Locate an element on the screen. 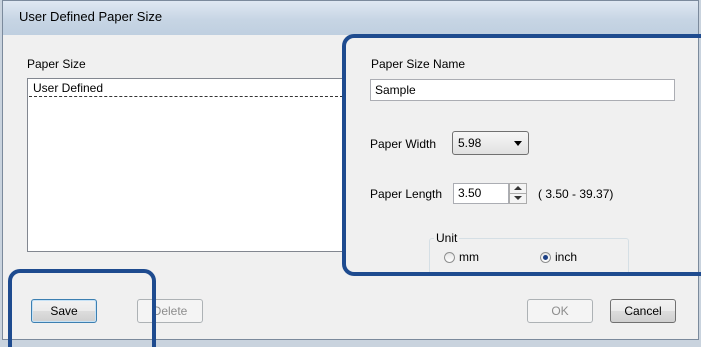  paper-size-label: Paper Size is located at coordinates (56, 64).